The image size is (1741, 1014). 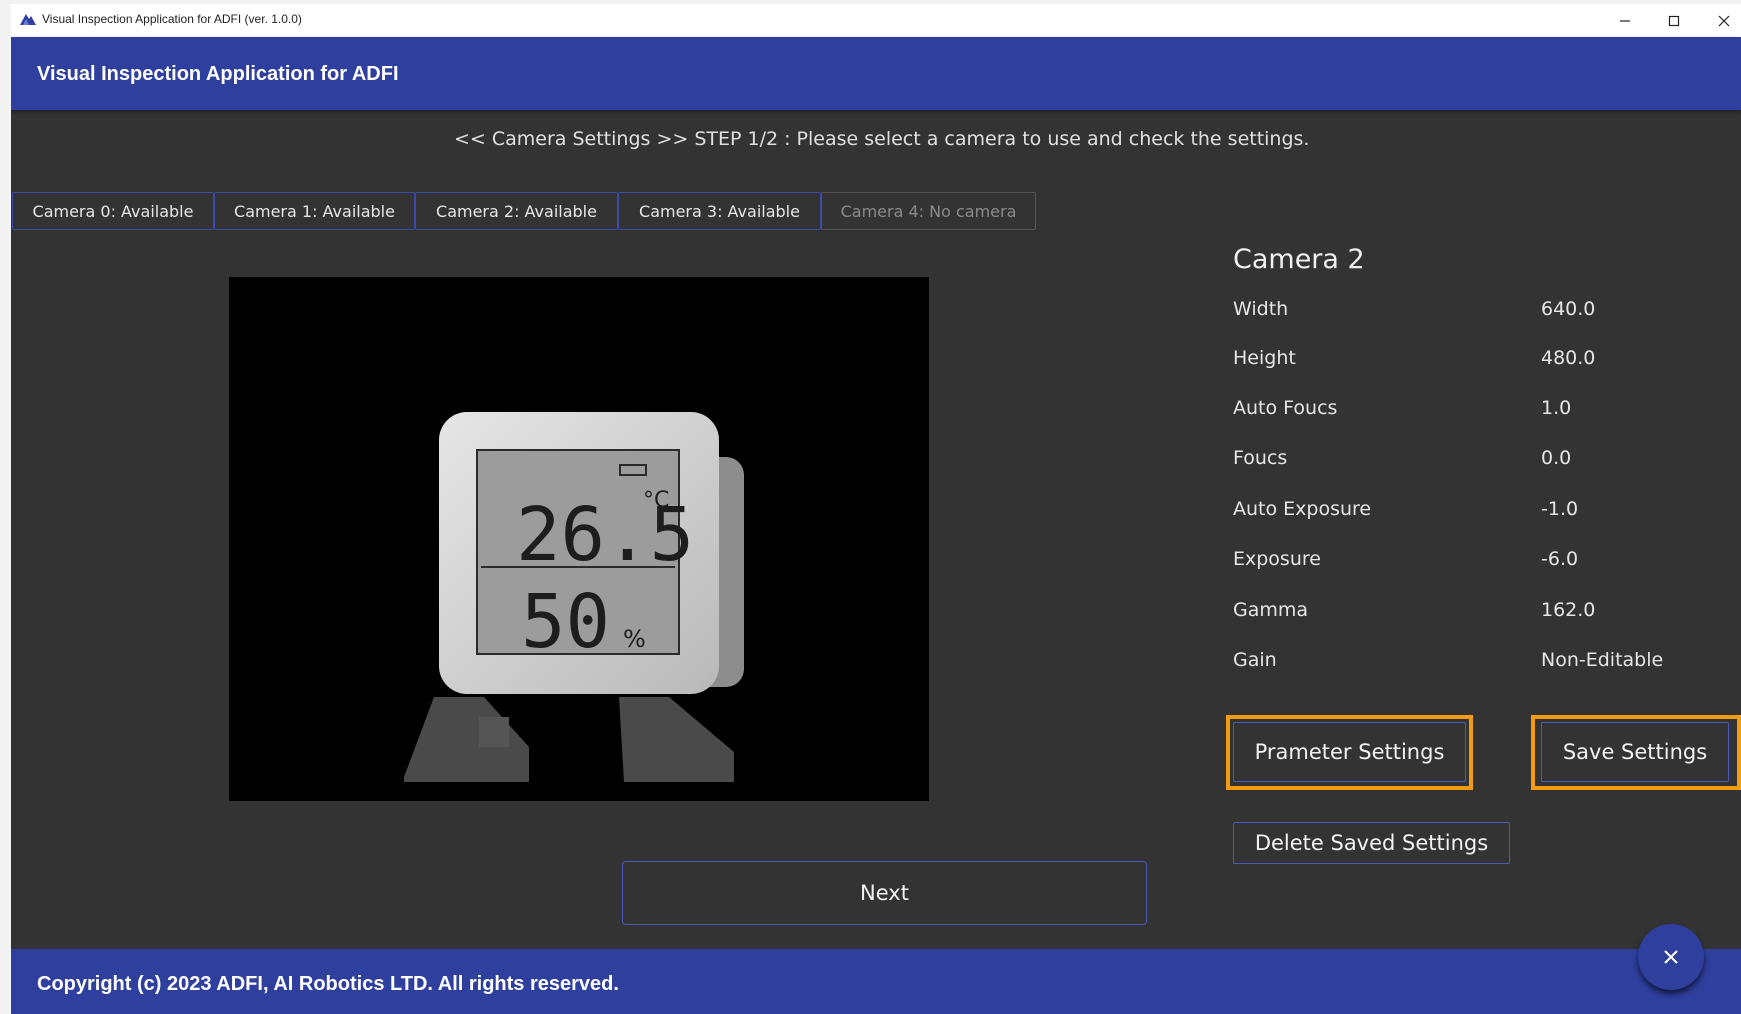 I want to click on fab-close-button, so click(x=1671, y=957).